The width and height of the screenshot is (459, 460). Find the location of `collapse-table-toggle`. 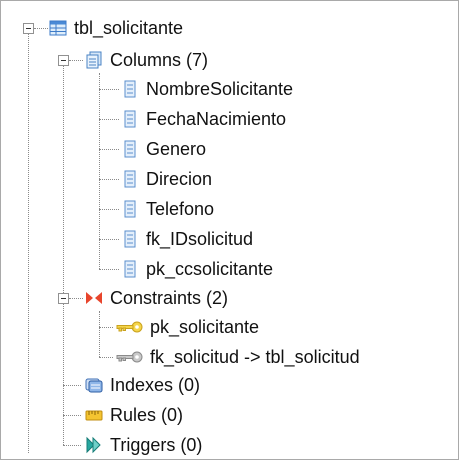

collapse-table-toggle is located at coordinates (28, 28).